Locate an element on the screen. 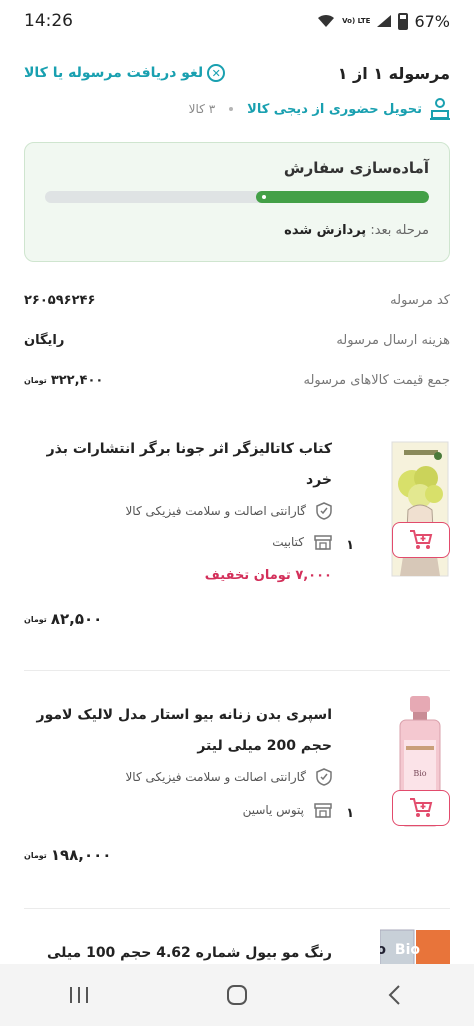 The width and height of the screenshot is (474, 1026). person-pickup-icon is located at coordinates (440, 109).